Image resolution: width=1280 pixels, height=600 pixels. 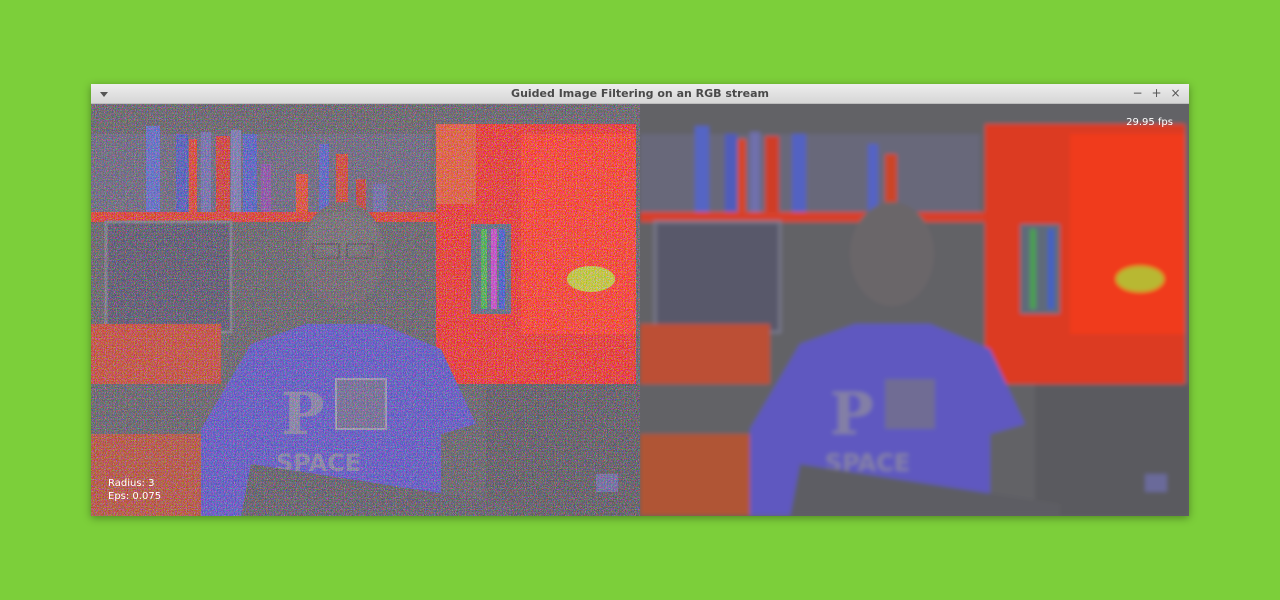 I want to click on minimize-button: −, so click(x=1137, y=93).